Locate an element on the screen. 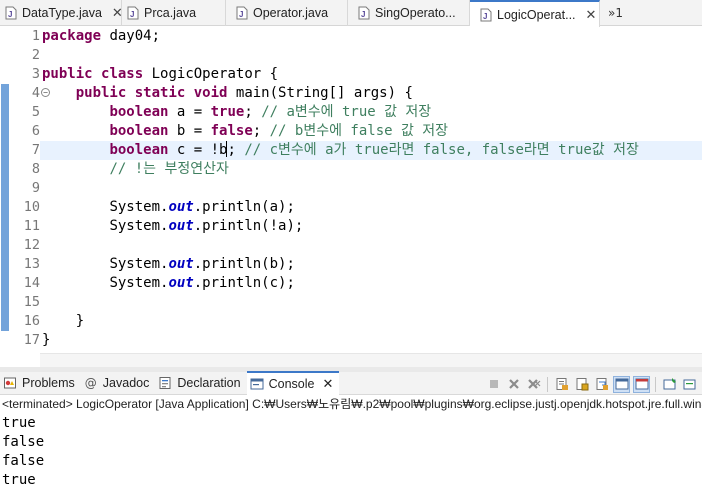  problems-icon is located at coordinates (10, 383).